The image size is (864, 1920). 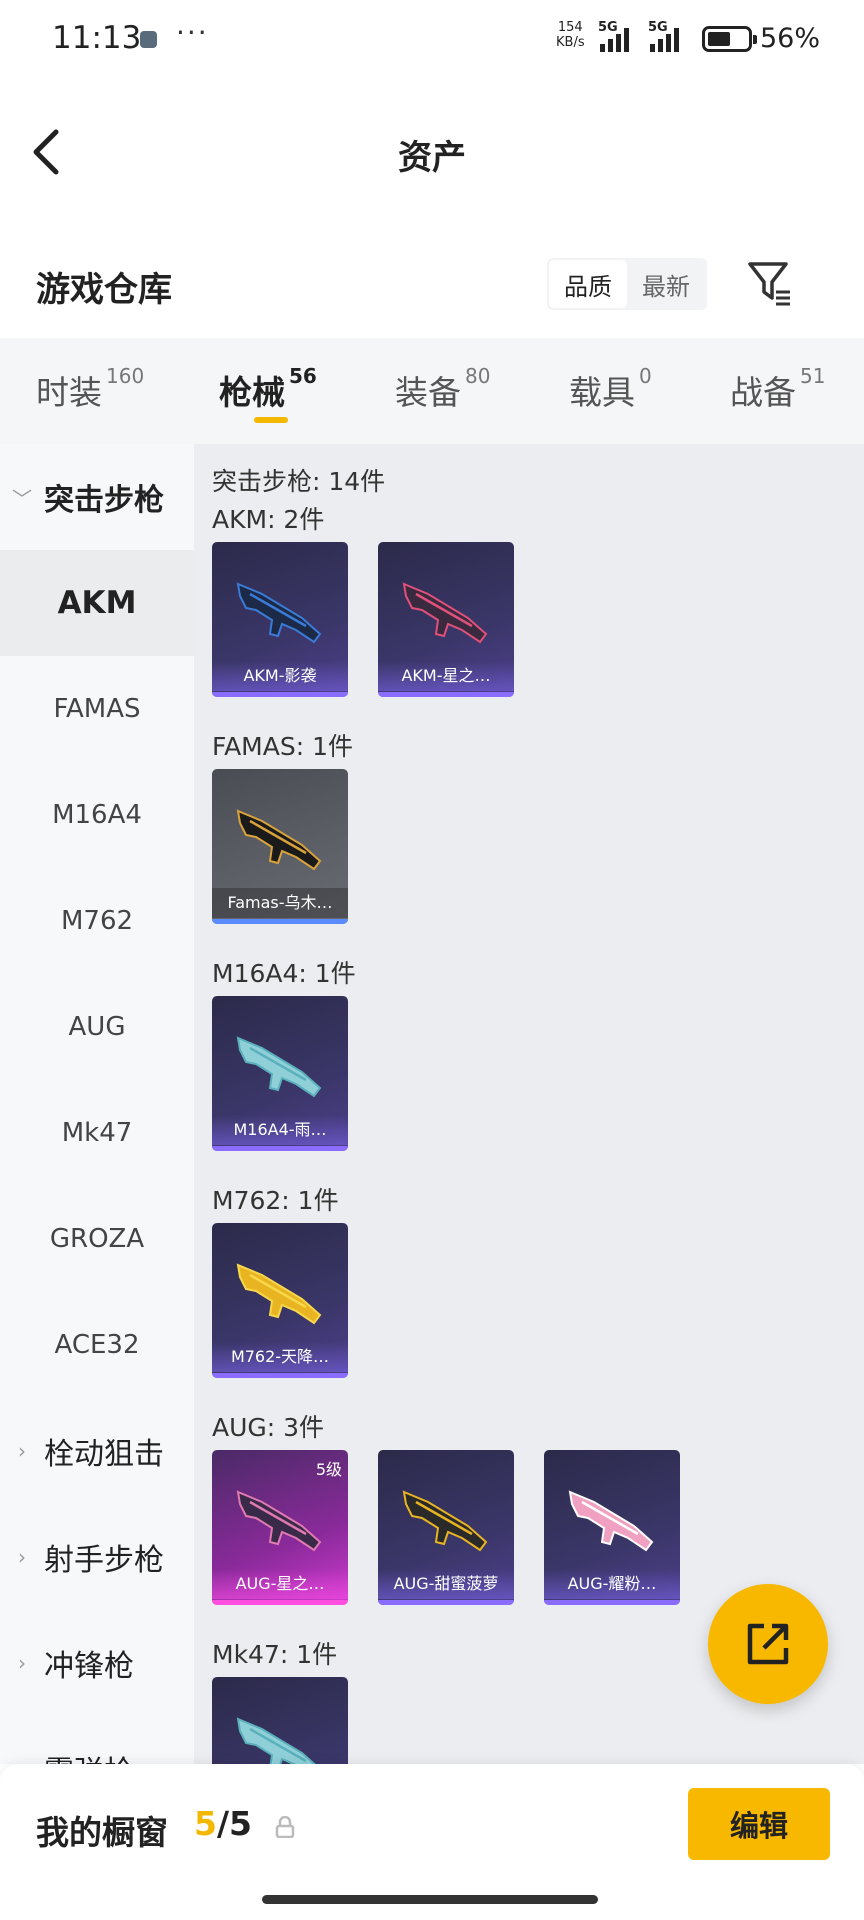 I want to click on tab-label: 时装, so click(x=69, y=392).